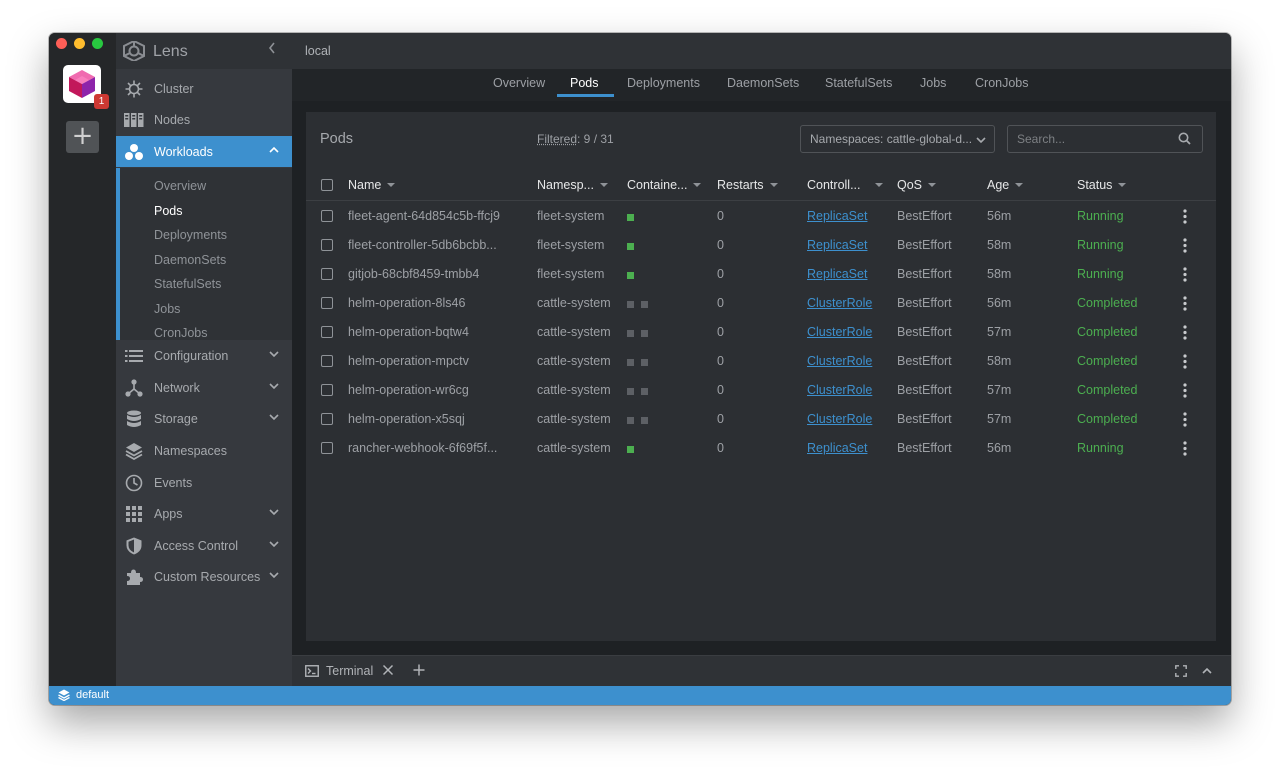 The image size is (1280, 770). Describe the element at coordinates (408, 390) in the screenshot. I see `pod-name: helm-operation-wr6cg` at that location.